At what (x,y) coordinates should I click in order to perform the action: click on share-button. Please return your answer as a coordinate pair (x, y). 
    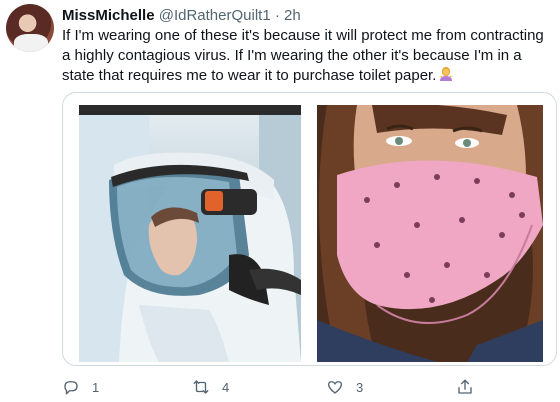
    Looking at the image, I should click on (465, 387).